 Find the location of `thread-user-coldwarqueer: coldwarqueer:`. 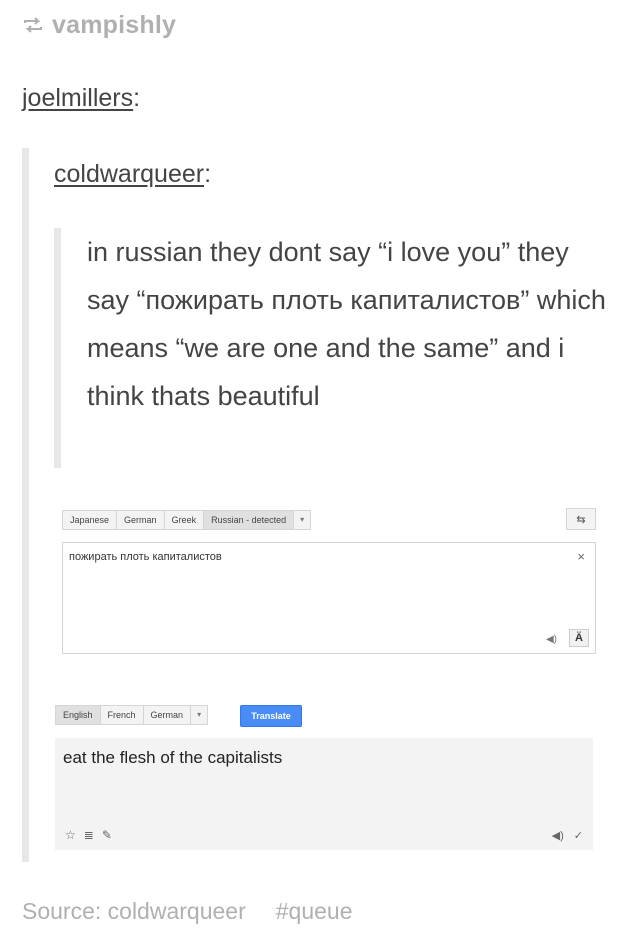

thread-user-coldwarqueer: coldwarqueer: is located at coordinates (132, 174).